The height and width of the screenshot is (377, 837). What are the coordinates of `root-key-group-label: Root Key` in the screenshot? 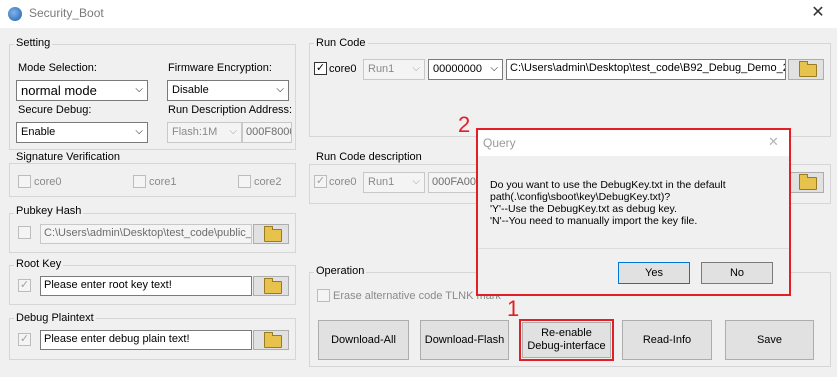 It's located at (39, 264).